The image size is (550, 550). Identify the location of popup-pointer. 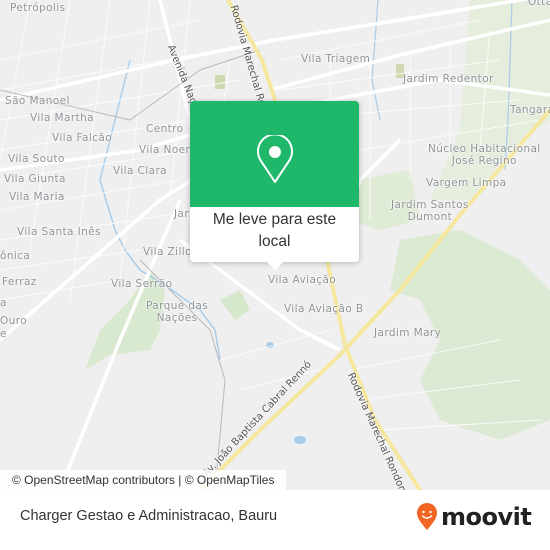
(275, 266).